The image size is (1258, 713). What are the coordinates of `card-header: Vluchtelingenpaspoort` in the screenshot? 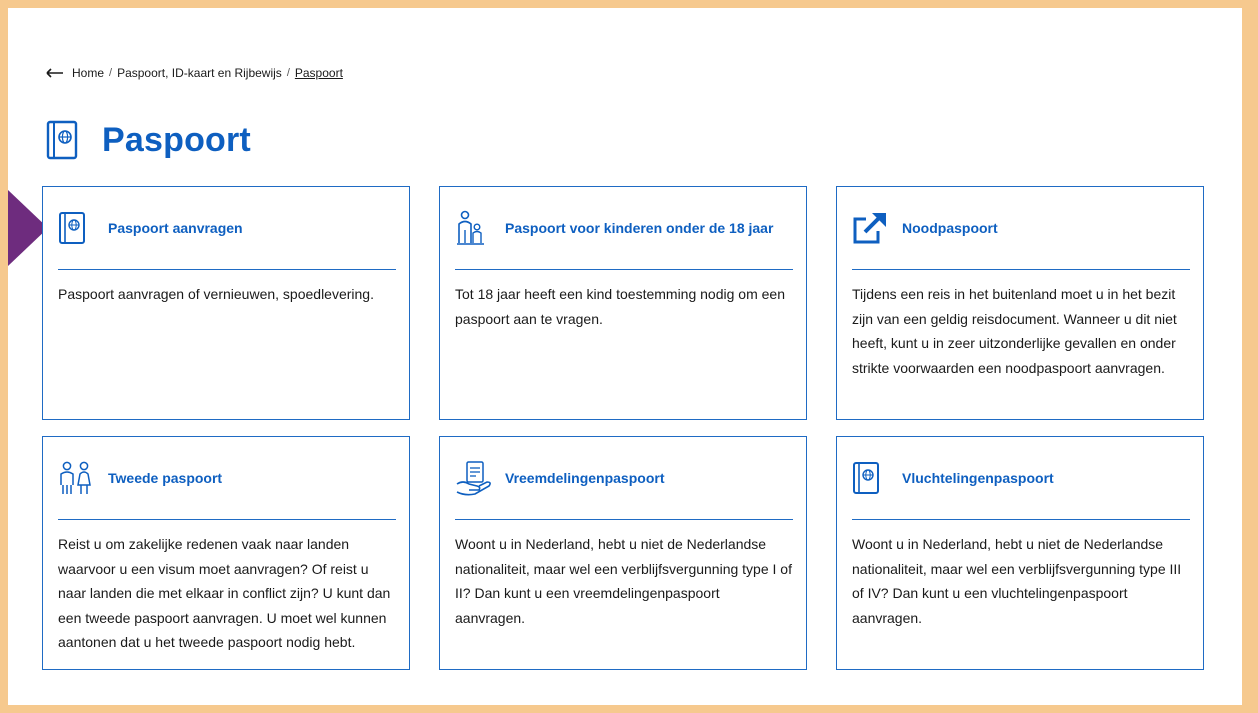 It's located at (1021, 478).